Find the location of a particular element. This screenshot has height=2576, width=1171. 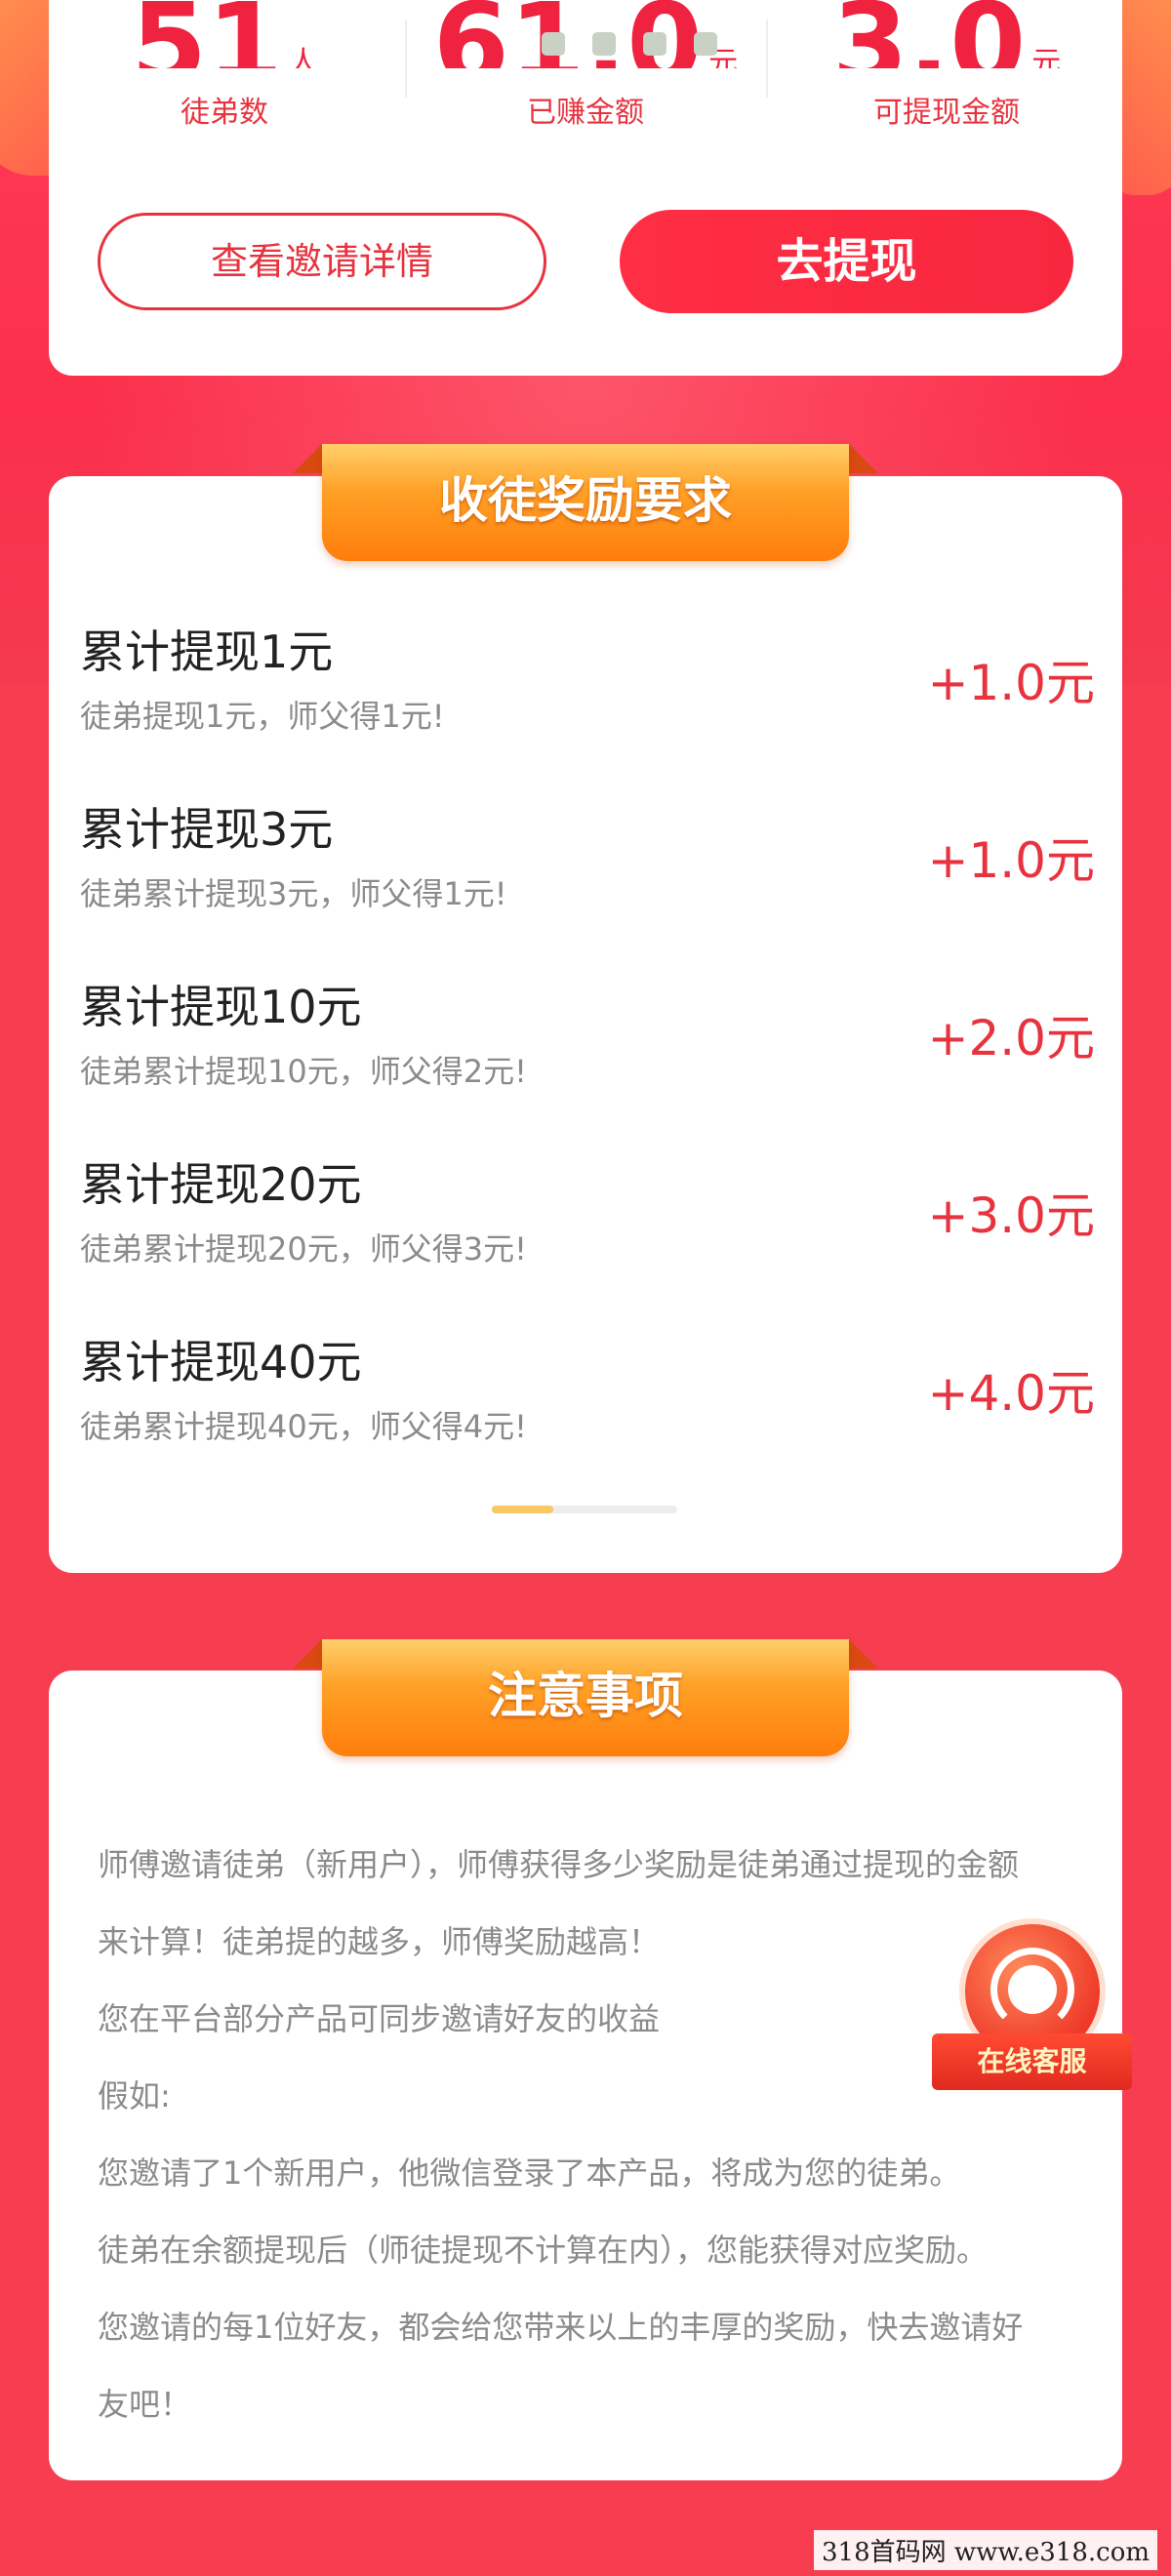

stat-apprentices-value: 51 人 is located at coordinates (224, 34).